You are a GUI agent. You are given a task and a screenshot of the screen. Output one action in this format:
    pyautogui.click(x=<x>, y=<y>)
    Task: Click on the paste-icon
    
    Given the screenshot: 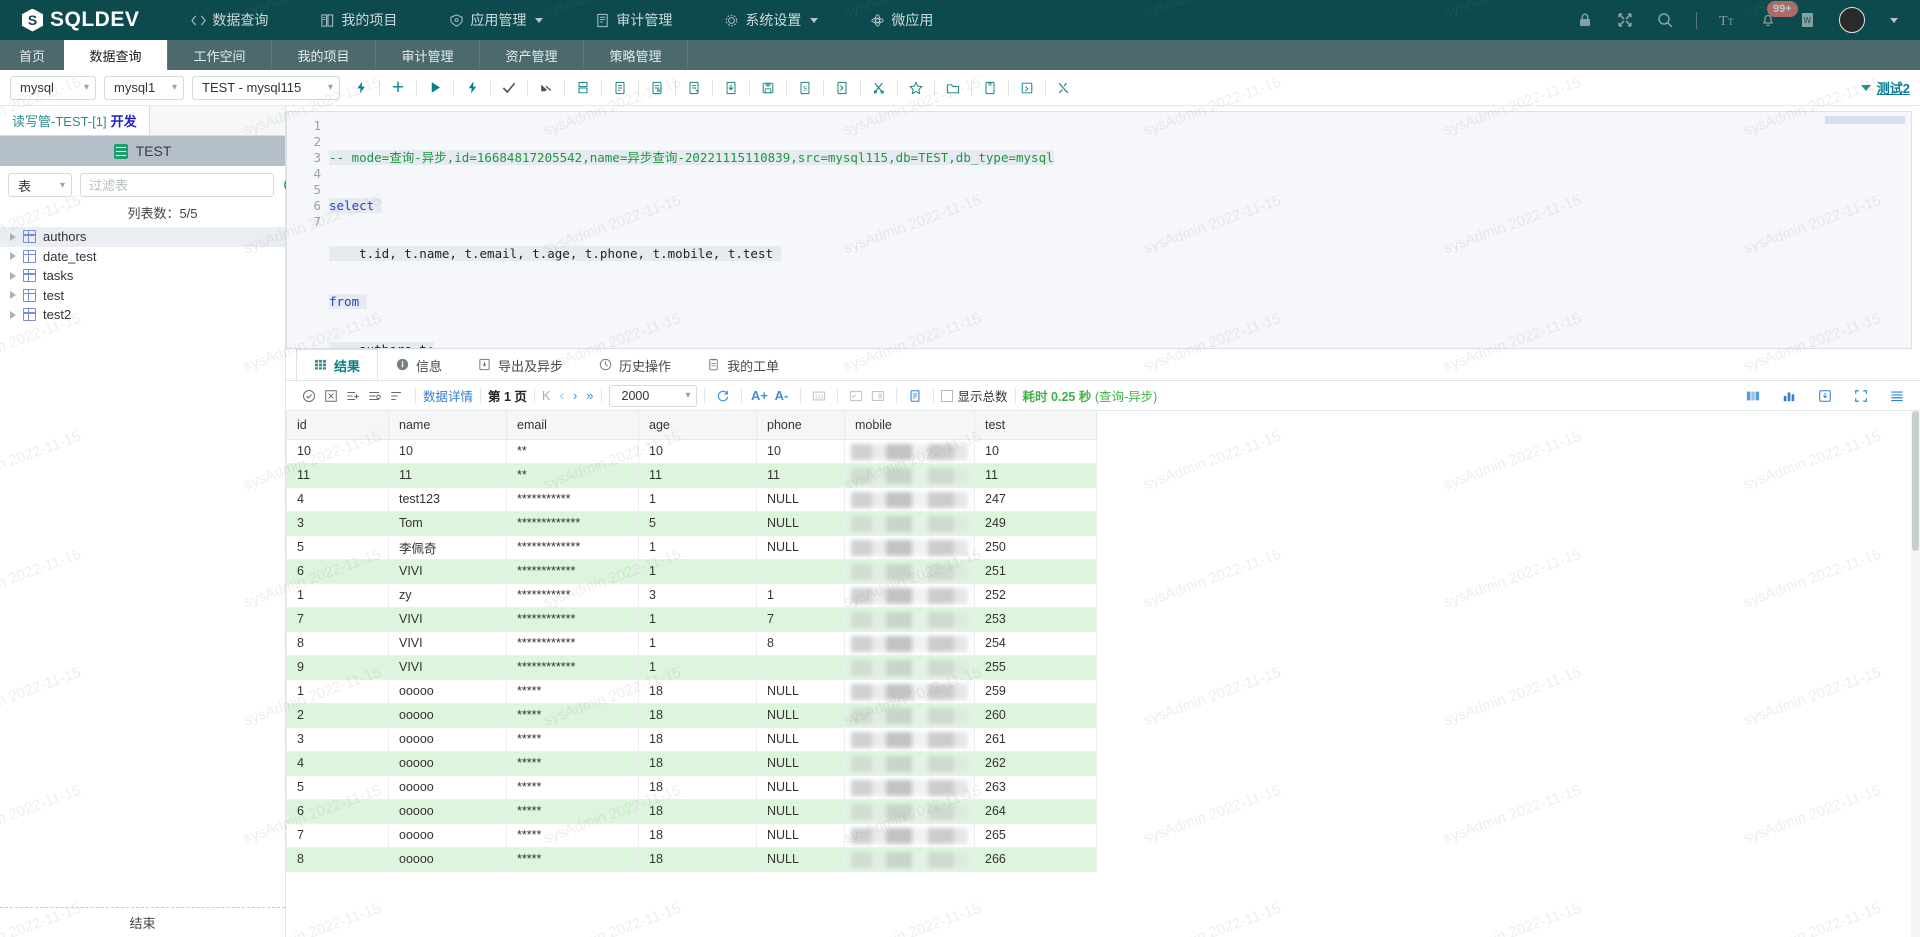 What is the action you would take?
    pyautogui.click(x=657, y=88)
    